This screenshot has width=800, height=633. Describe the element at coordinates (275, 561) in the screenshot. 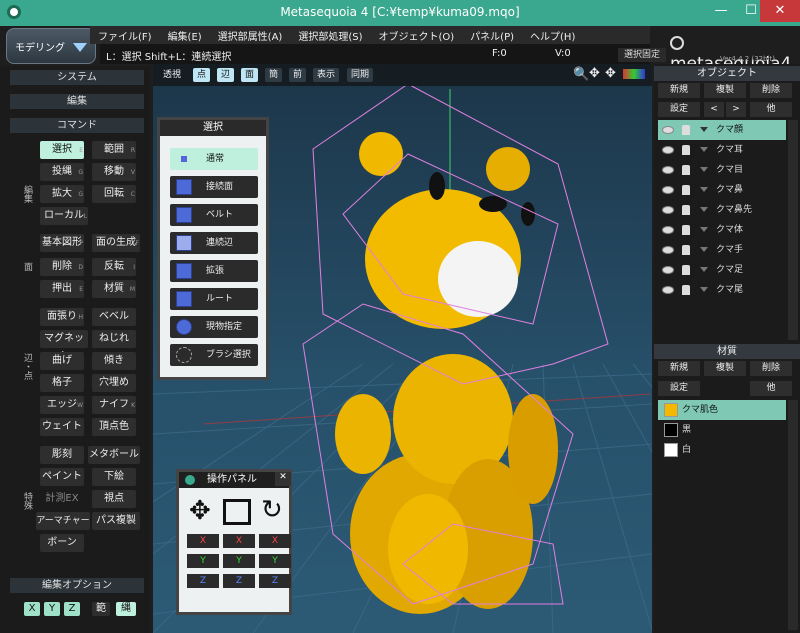

I see `rotate-y: Y` at that location.